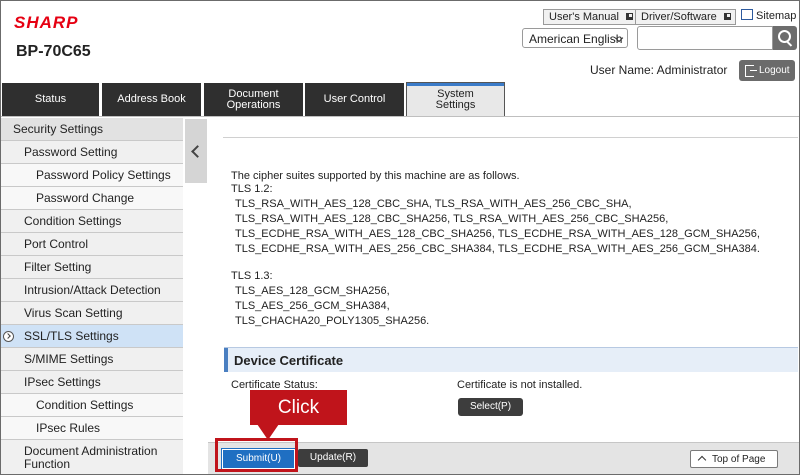 Image resolution: width=800 pixels, height=475 pixels. What do you see at coordinates (253, 99) in the screenshot?
I see `tab-document-operations: Document Operations` at bounding box center [253, 99].